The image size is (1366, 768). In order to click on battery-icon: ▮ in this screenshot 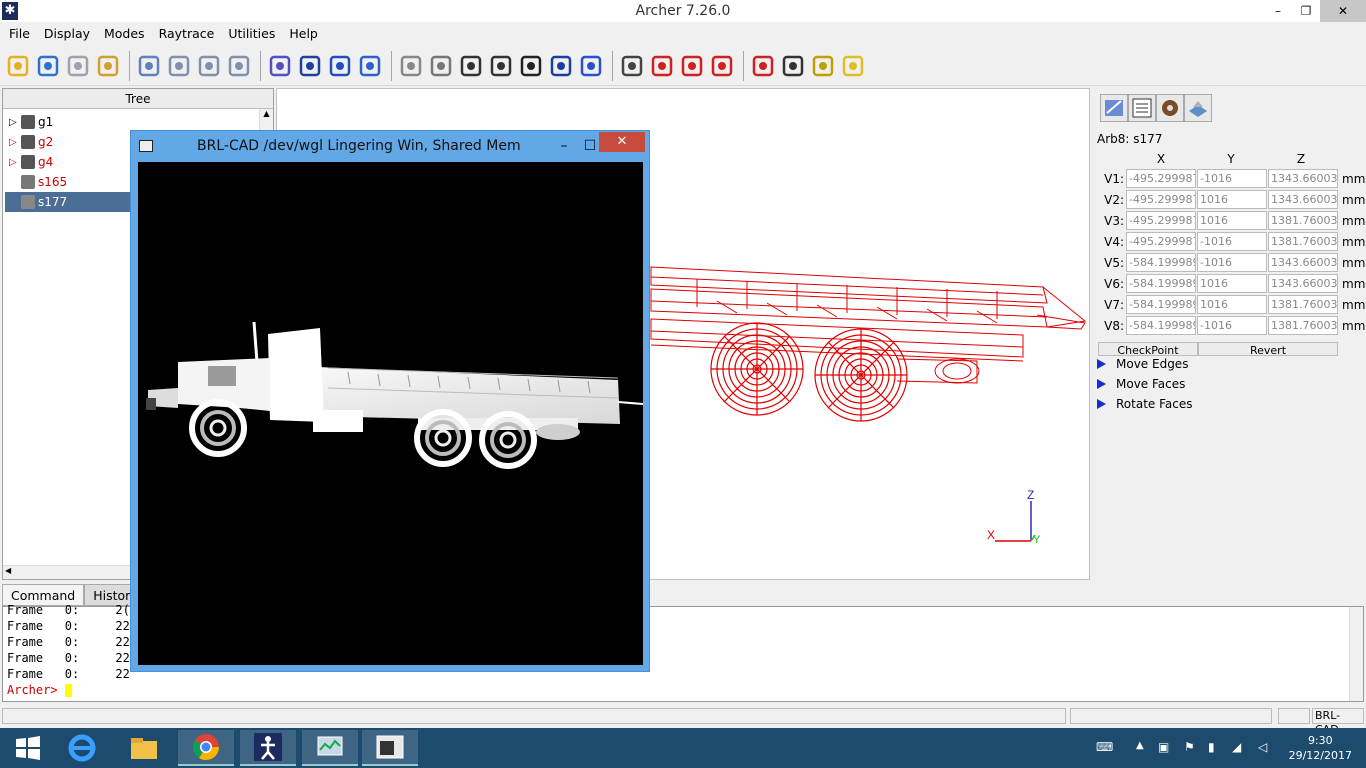, I will do `click(1211, 747)`.